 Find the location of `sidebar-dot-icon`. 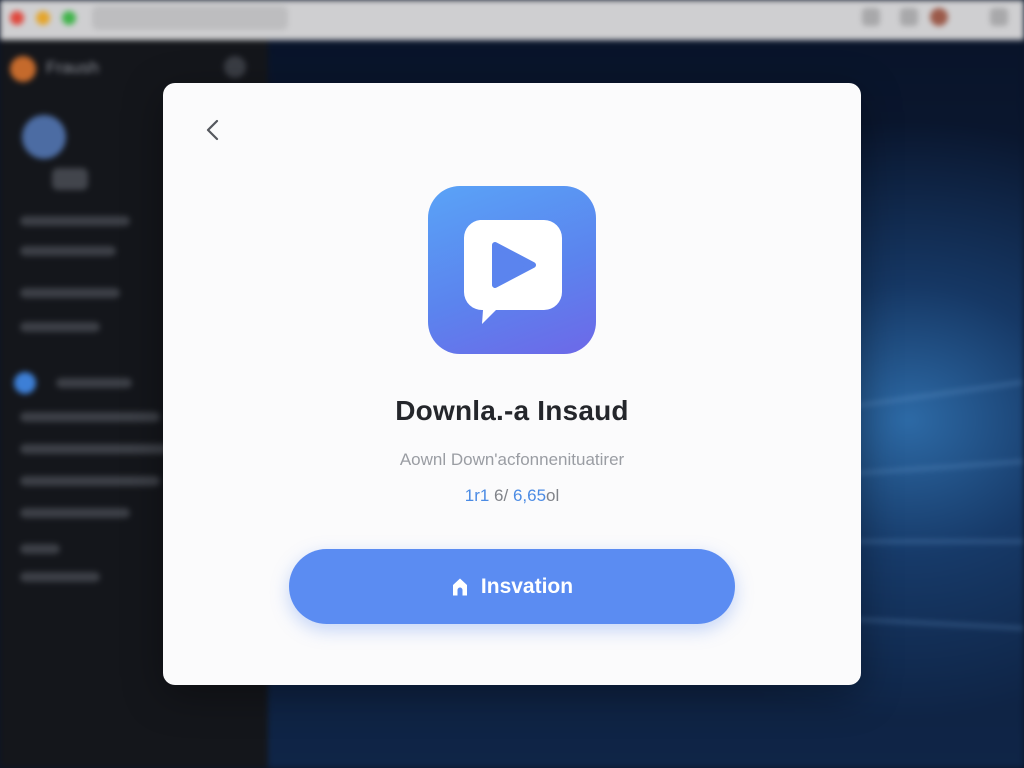

sidebar-dot-icon is located at coordinates (25, 383).